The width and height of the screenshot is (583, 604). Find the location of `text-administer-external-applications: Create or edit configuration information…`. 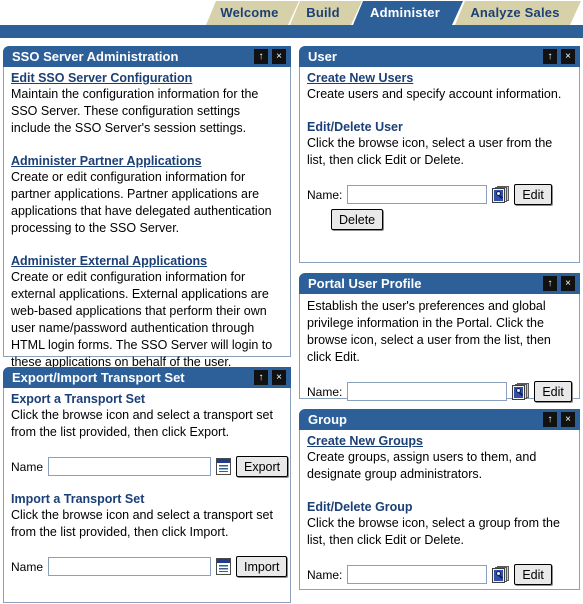

text-administer-external-applications: Create or edit configuration information… is located at coordinates (142, 319).